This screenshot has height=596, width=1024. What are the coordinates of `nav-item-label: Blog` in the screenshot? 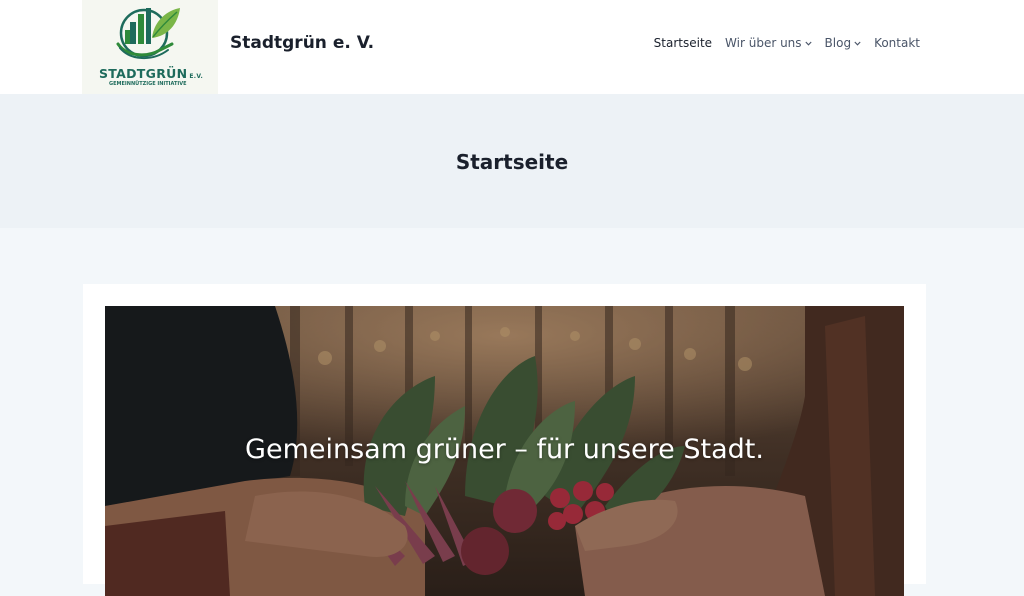 It's located at (838, 43).